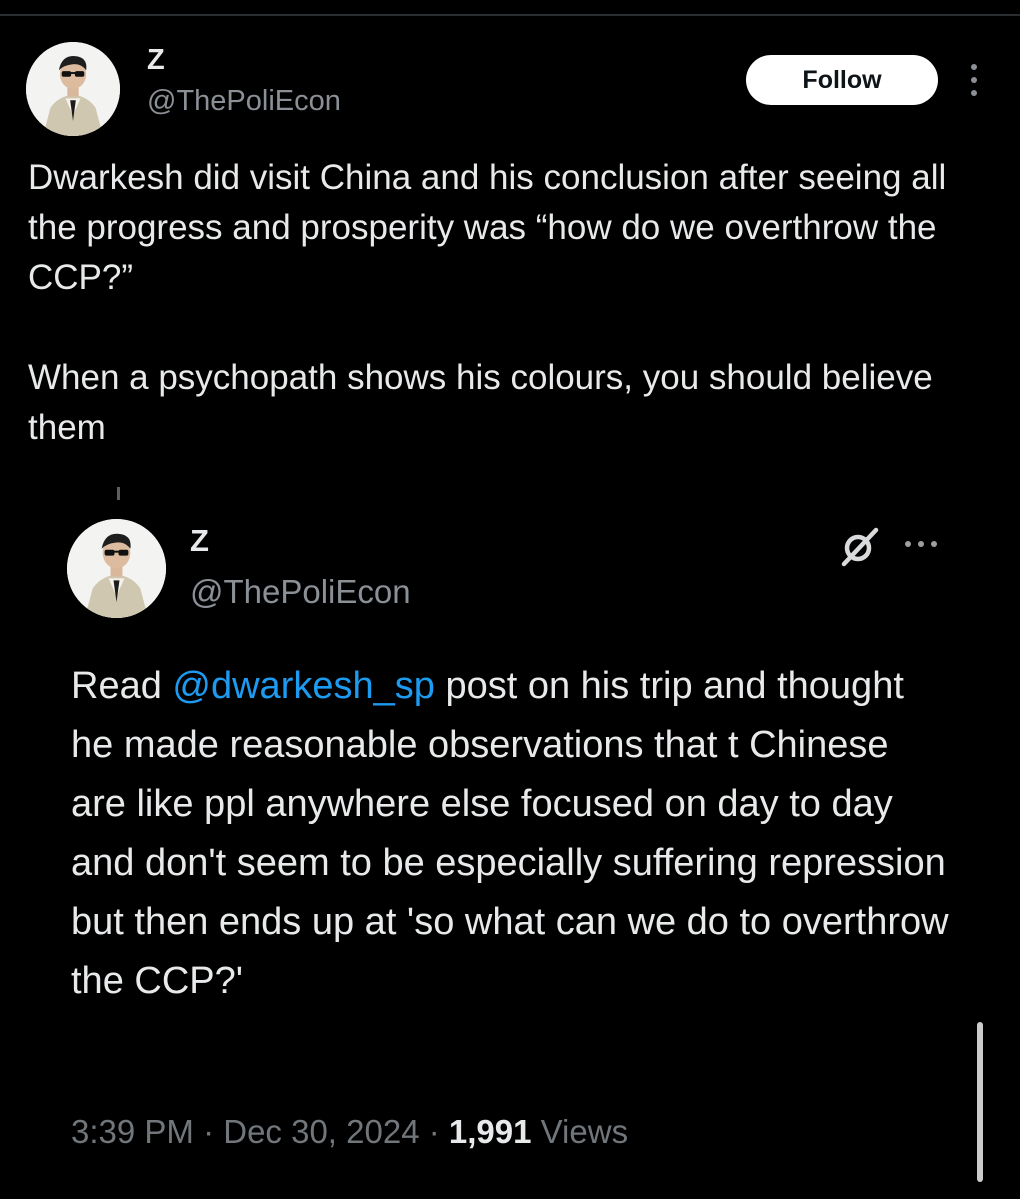 This screenshot has width=1020, height=1199. I want to click on quoted-text-prefix: Read, so click(122, 686).